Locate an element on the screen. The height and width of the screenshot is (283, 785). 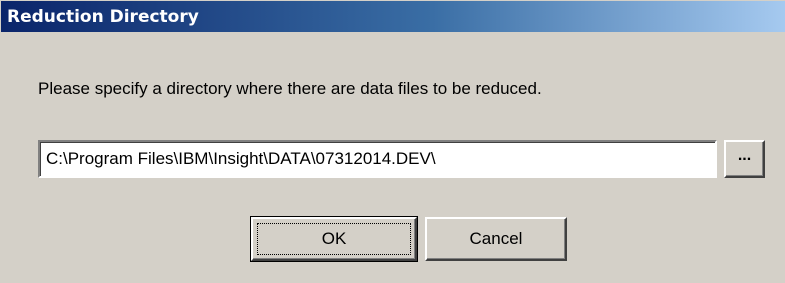
title-bar: Reduction Directory is located at coordinates (393, 16).